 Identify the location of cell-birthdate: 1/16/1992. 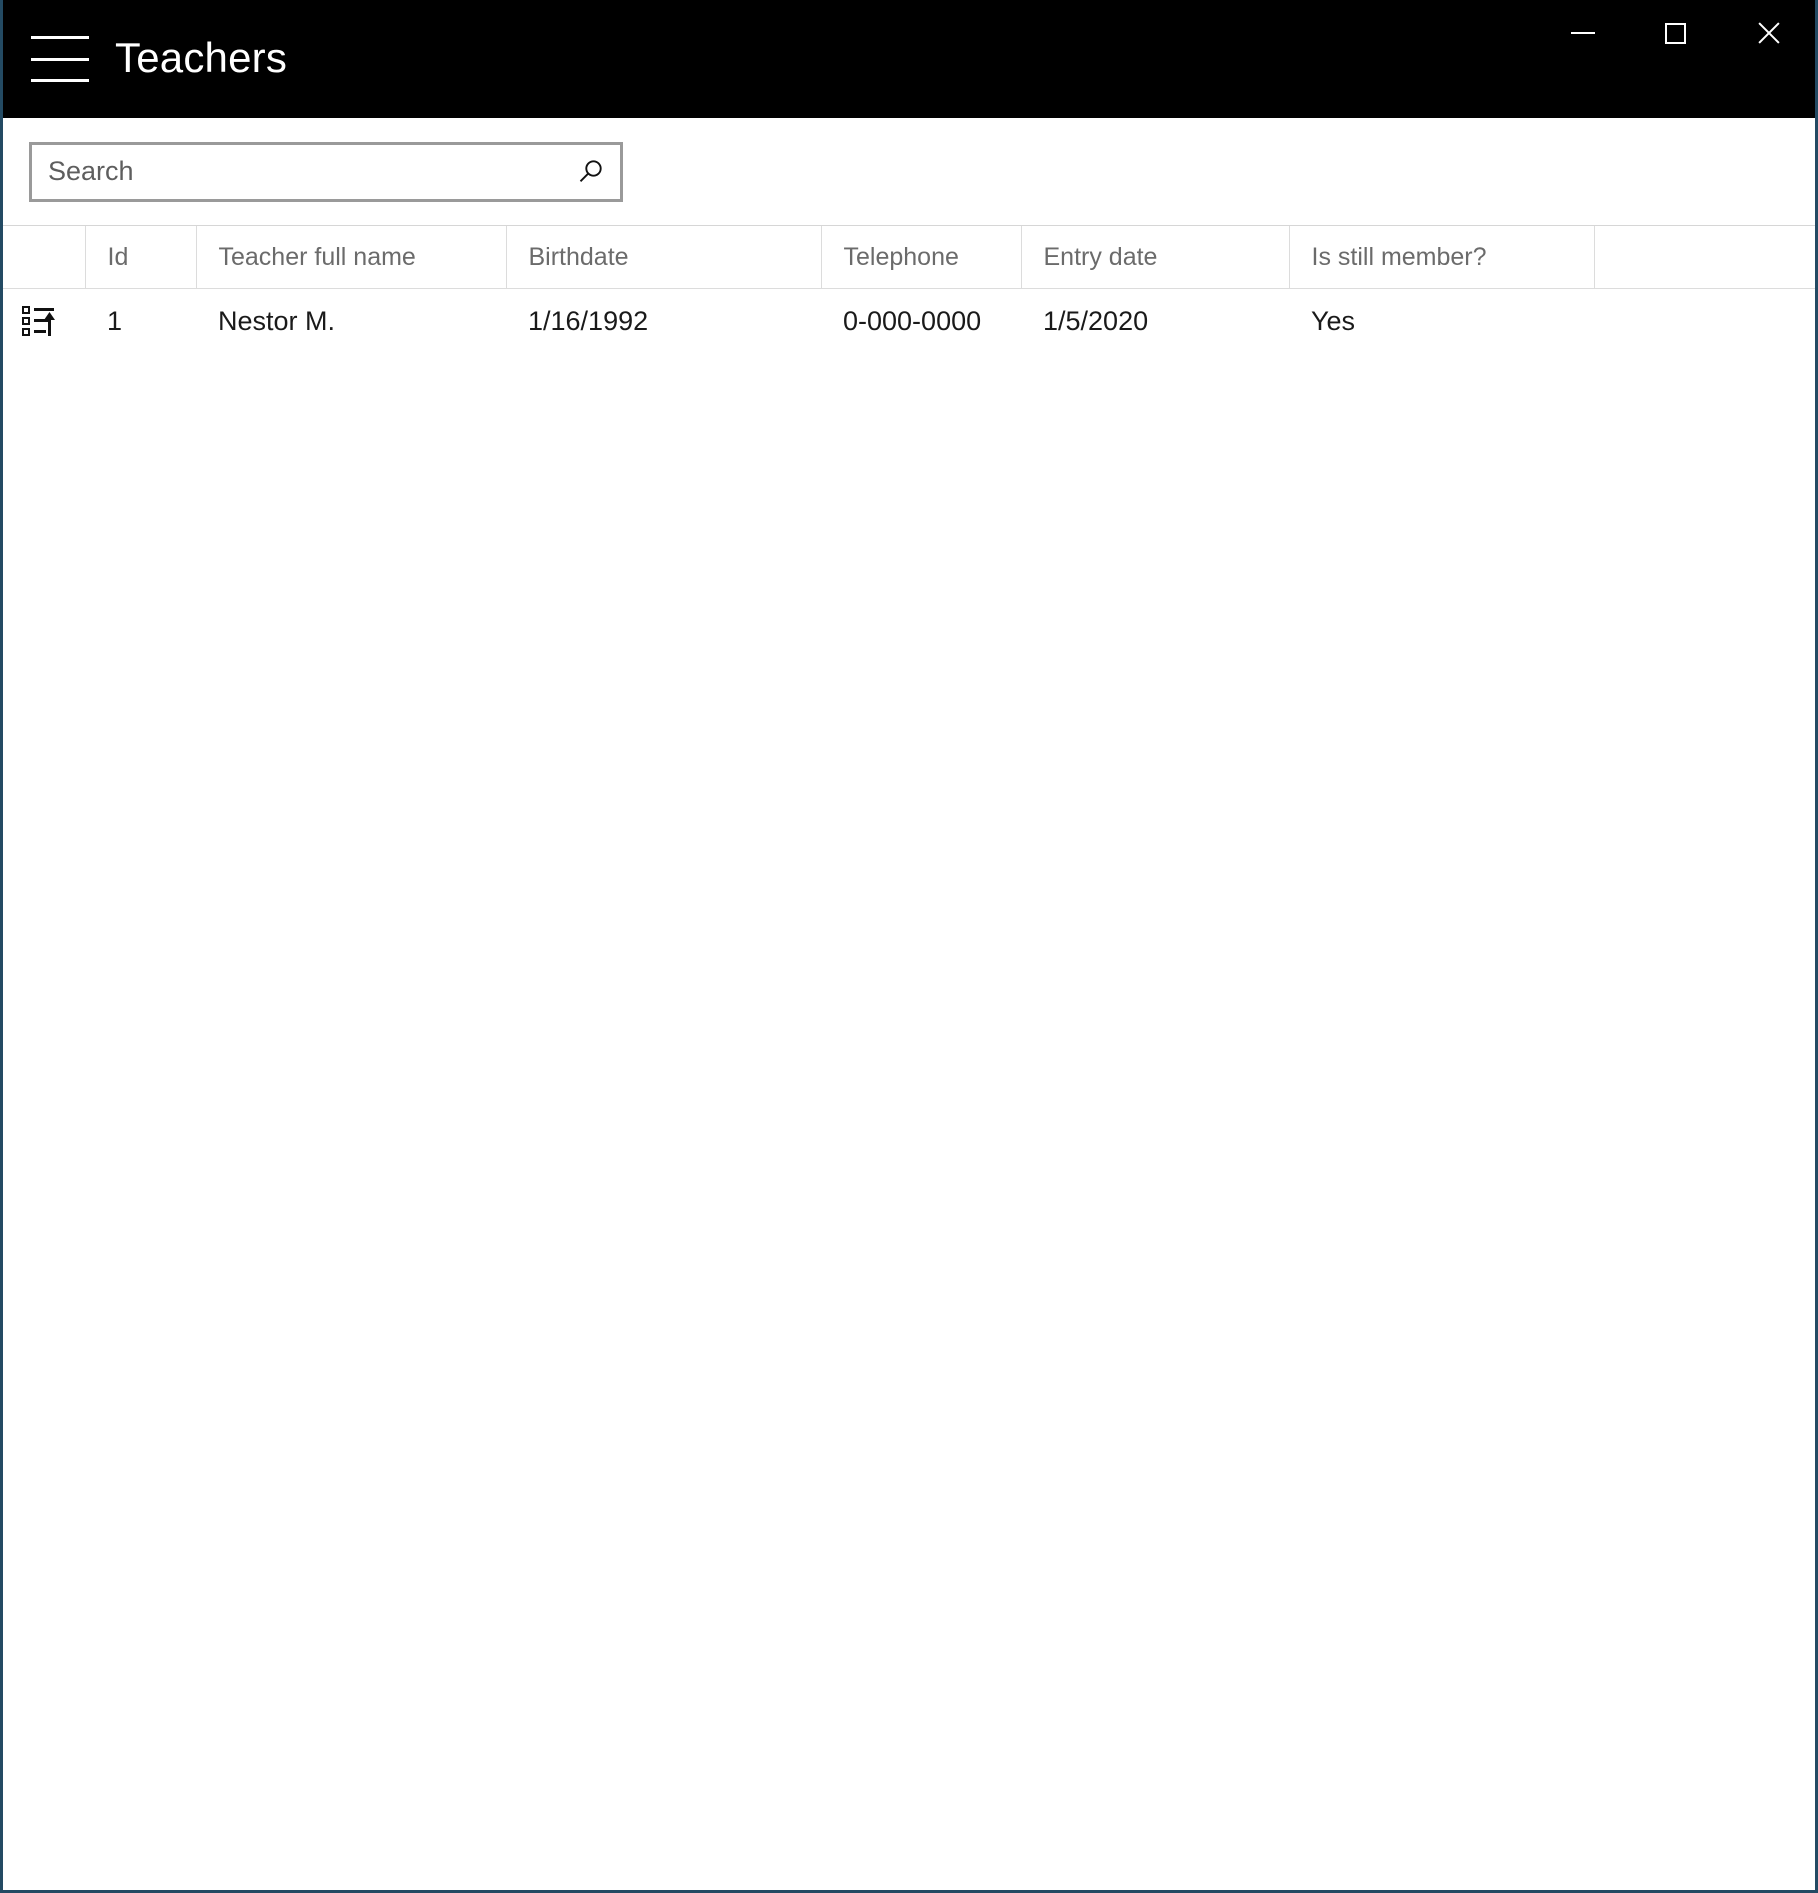
(588, 320).